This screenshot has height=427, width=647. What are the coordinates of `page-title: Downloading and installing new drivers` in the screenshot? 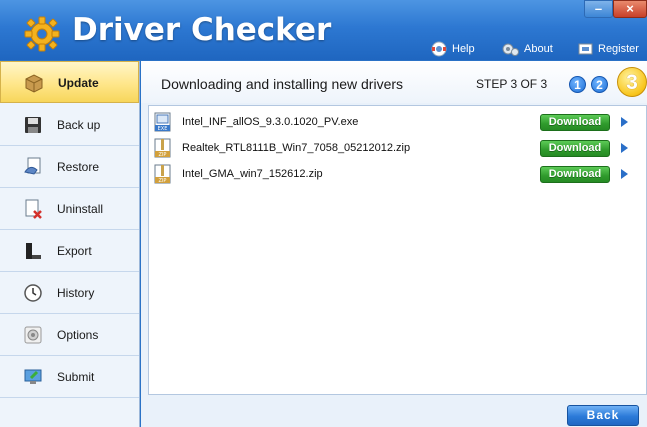 It's located at (282, 84).